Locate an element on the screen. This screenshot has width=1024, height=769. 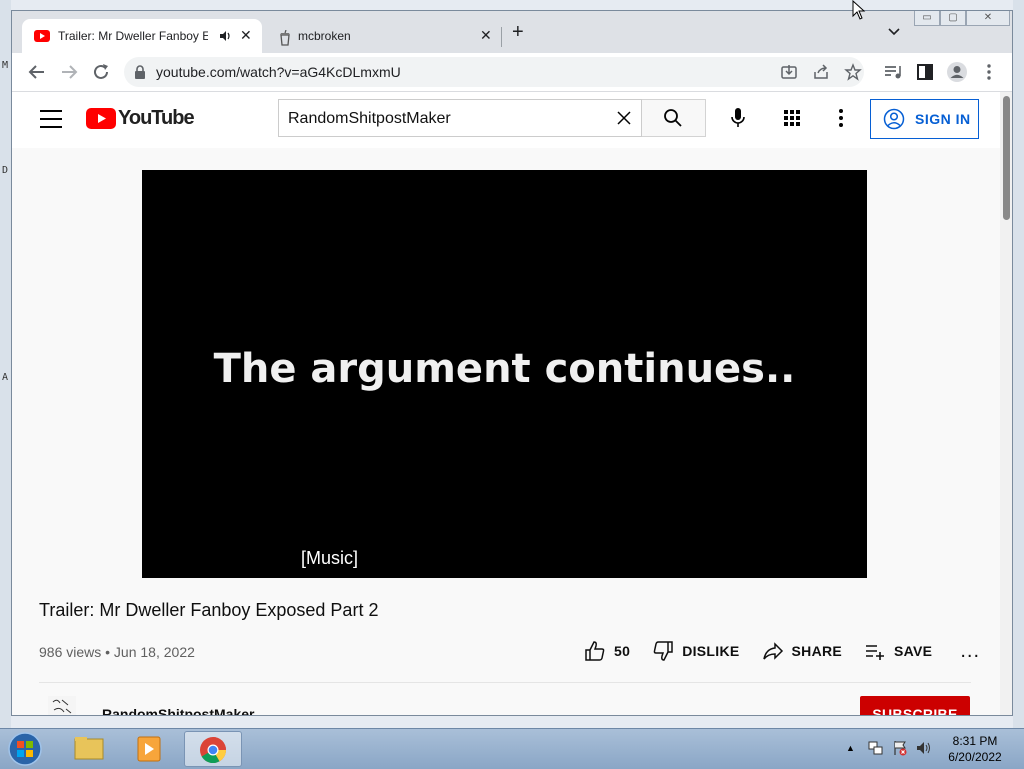
browser-toolbar: youtube.com/watch?v=aG4KcDLmxmU is located at coordinates (512, 72).